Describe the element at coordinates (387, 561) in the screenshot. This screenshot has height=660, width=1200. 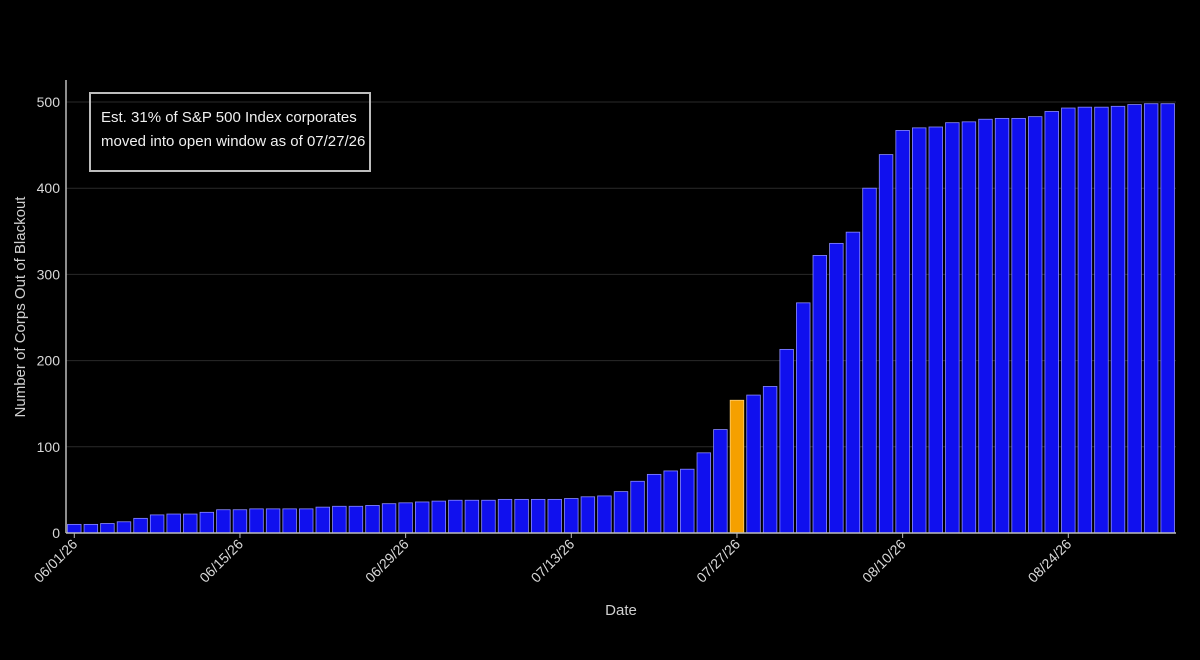
I see `x-tick-label: 06/29/26` at that location.